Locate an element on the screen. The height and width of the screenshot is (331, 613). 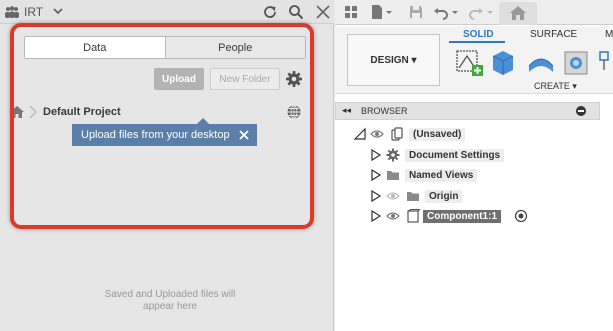
home-icon is located at coordinates (518, 13).